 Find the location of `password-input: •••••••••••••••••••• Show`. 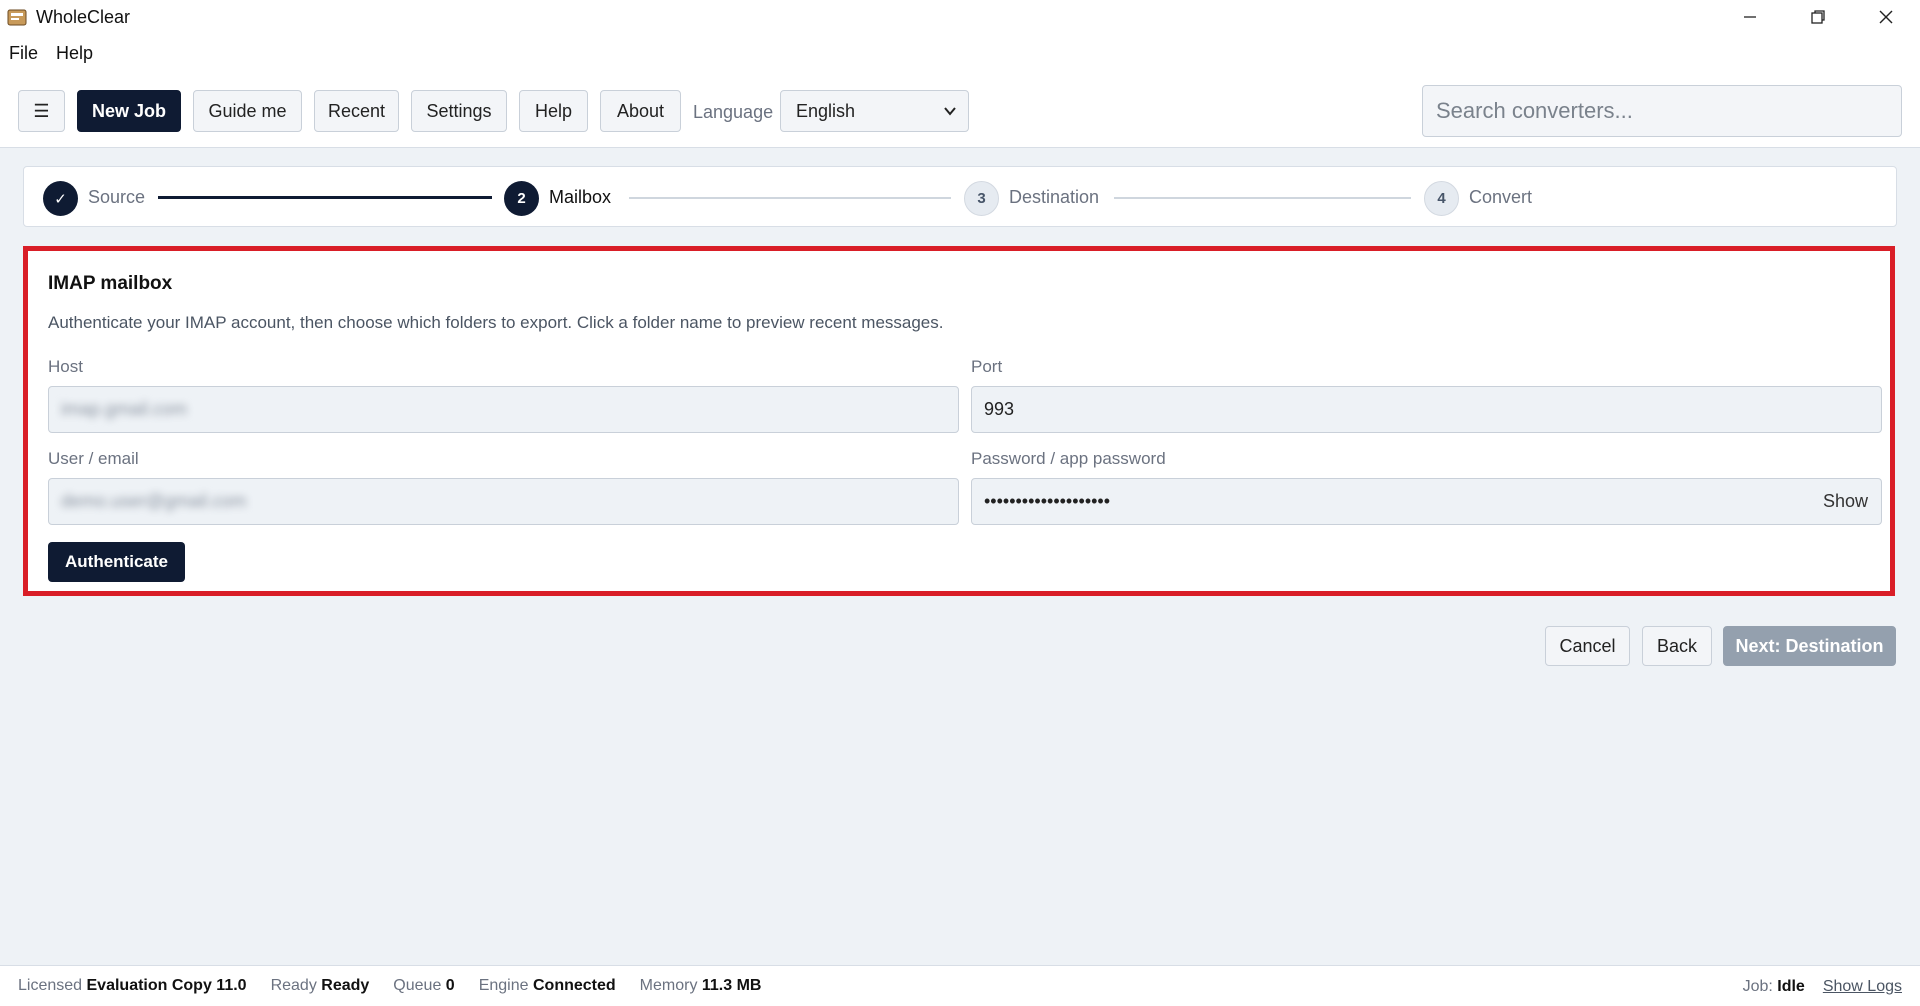

password-input: •••••••••••••••••••• Show is located at coordinates (1426, 501).